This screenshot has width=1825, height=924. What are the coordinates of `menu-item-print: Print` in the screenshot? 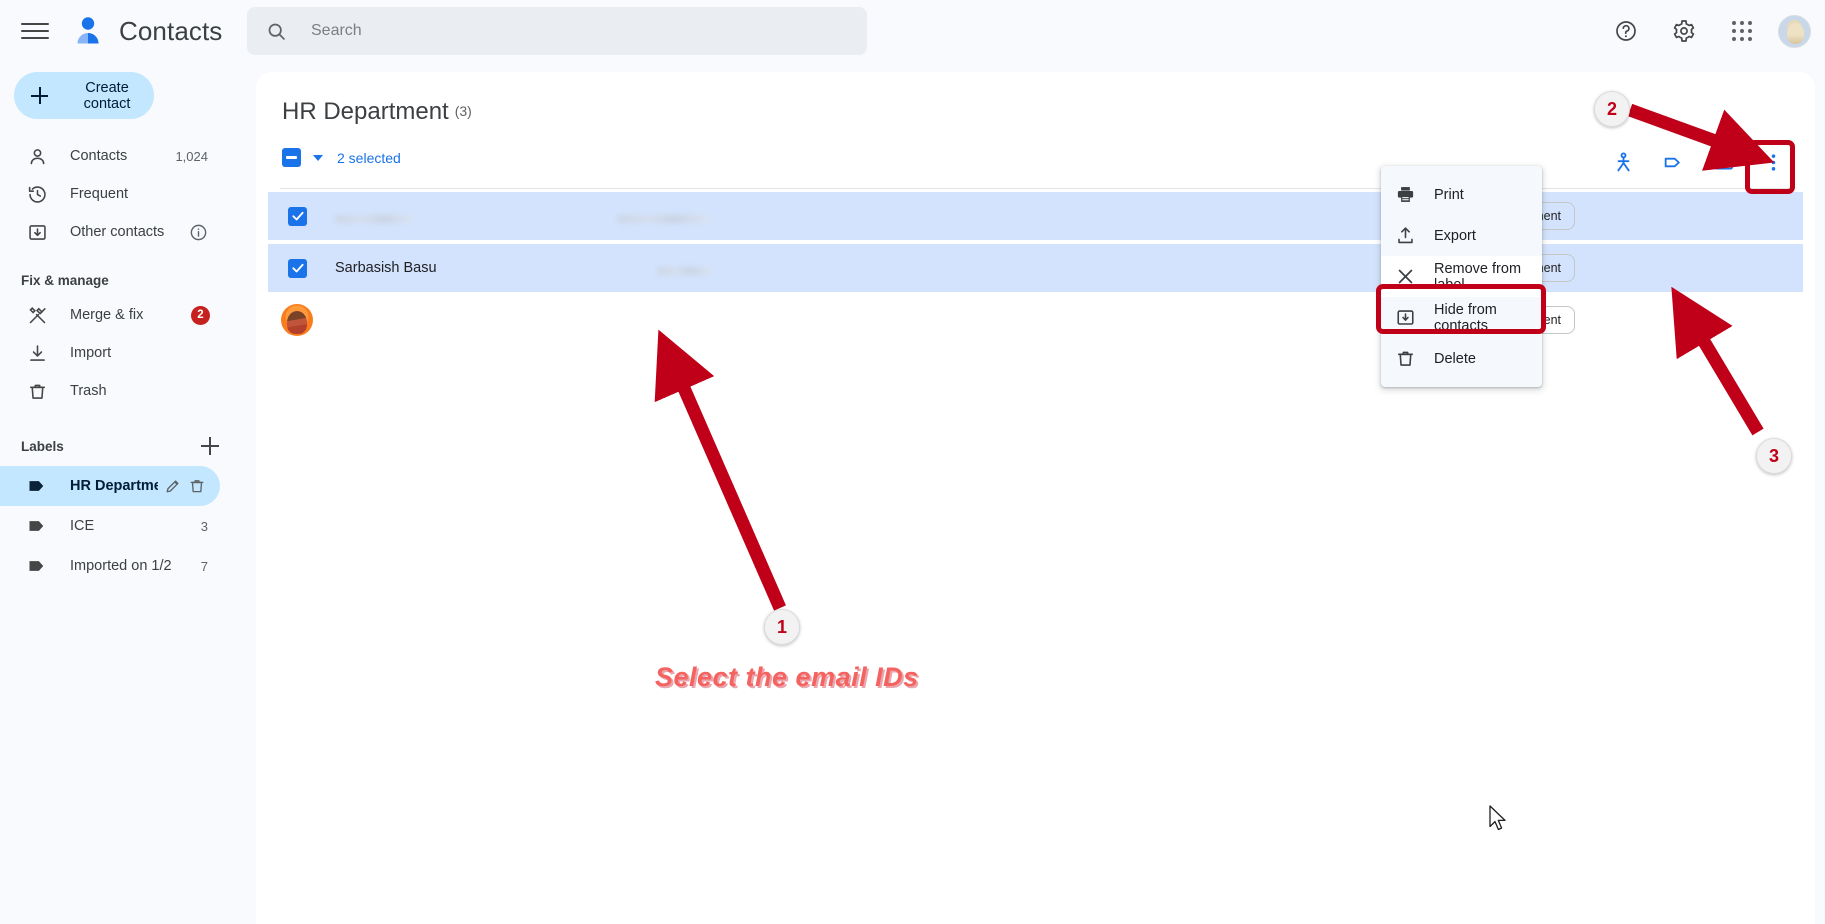 It's located at (1461, 194).